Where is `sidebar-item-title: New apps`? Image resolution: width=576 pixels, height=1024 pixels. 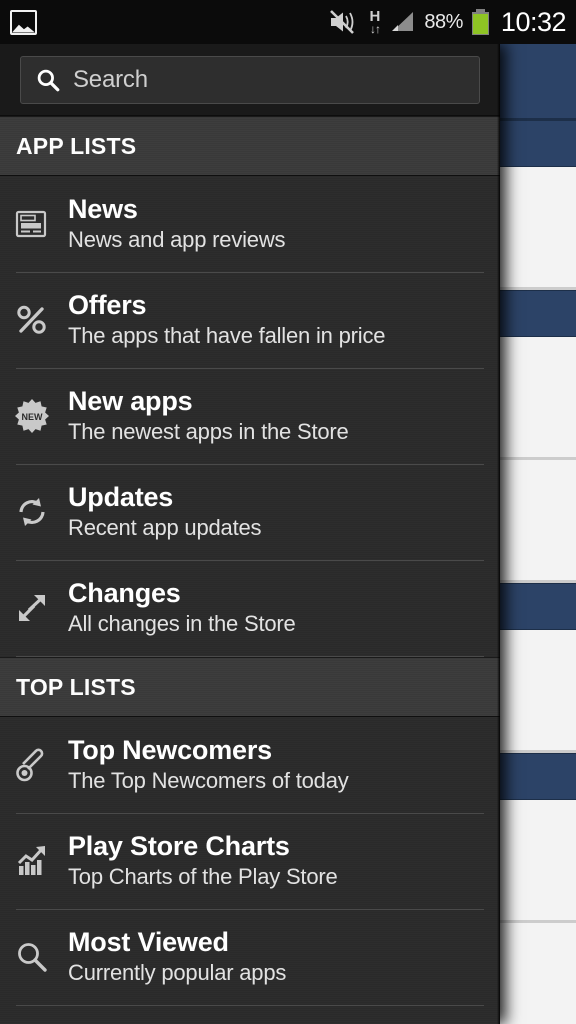 sidebar-item-title: New apps is located at coordinates (130, 401).